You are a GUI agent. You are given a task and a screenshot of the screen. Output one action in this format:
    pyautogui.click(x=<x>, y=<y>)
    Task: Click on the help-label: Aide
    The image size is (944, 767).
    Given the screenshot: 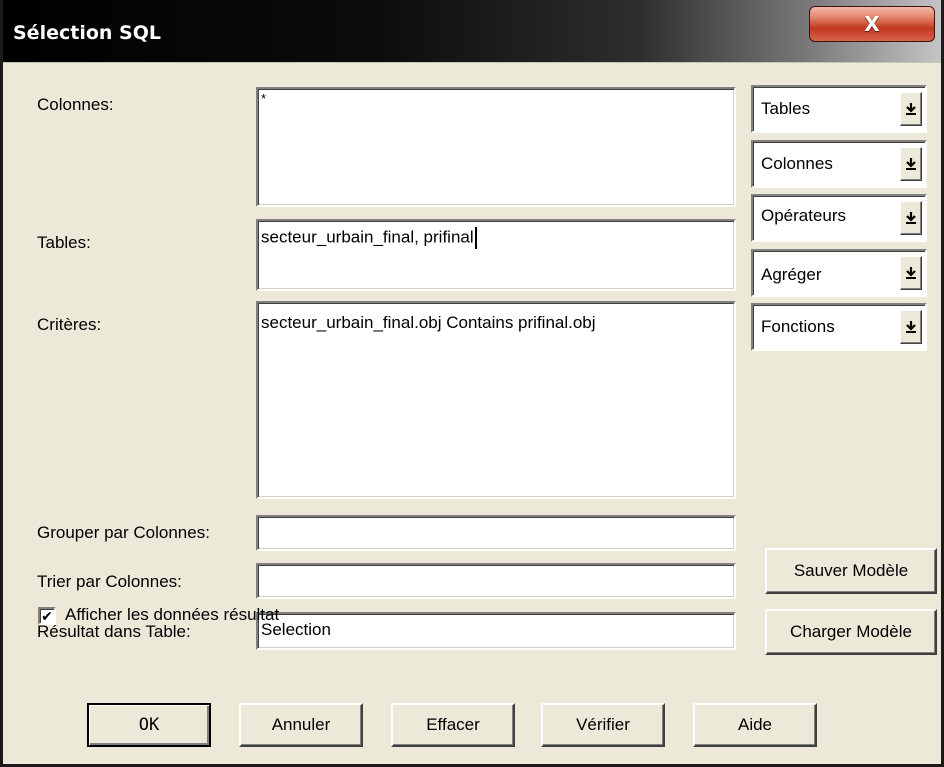 What is the action you would take?
    pyautogui.click(x=755, y=724)
    